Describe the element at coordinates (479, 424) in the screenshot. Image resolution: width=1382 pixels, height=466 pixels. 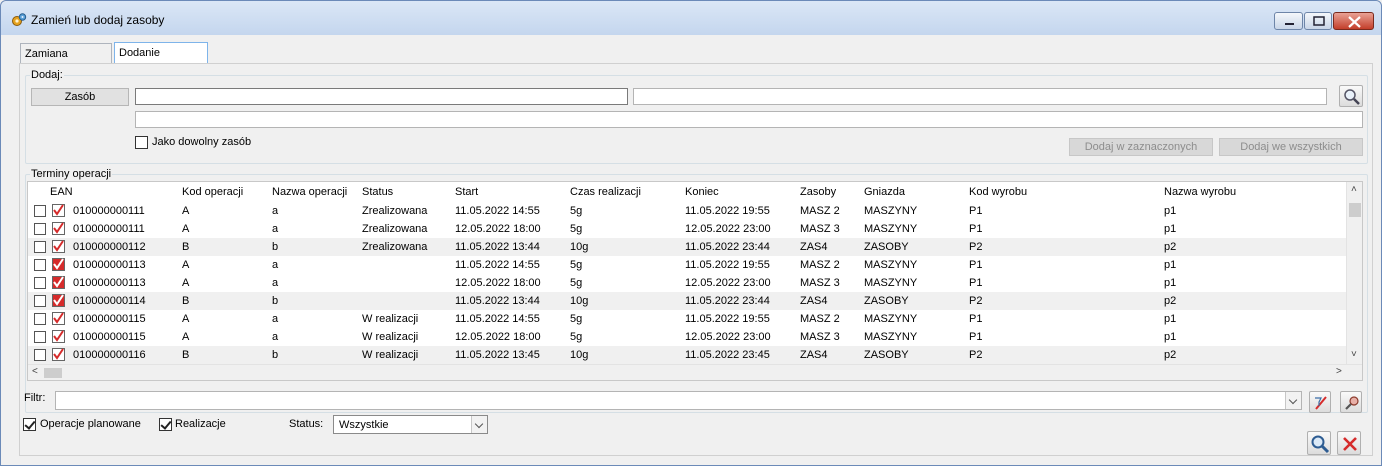
I see `status-dropdown-icon` at that location.